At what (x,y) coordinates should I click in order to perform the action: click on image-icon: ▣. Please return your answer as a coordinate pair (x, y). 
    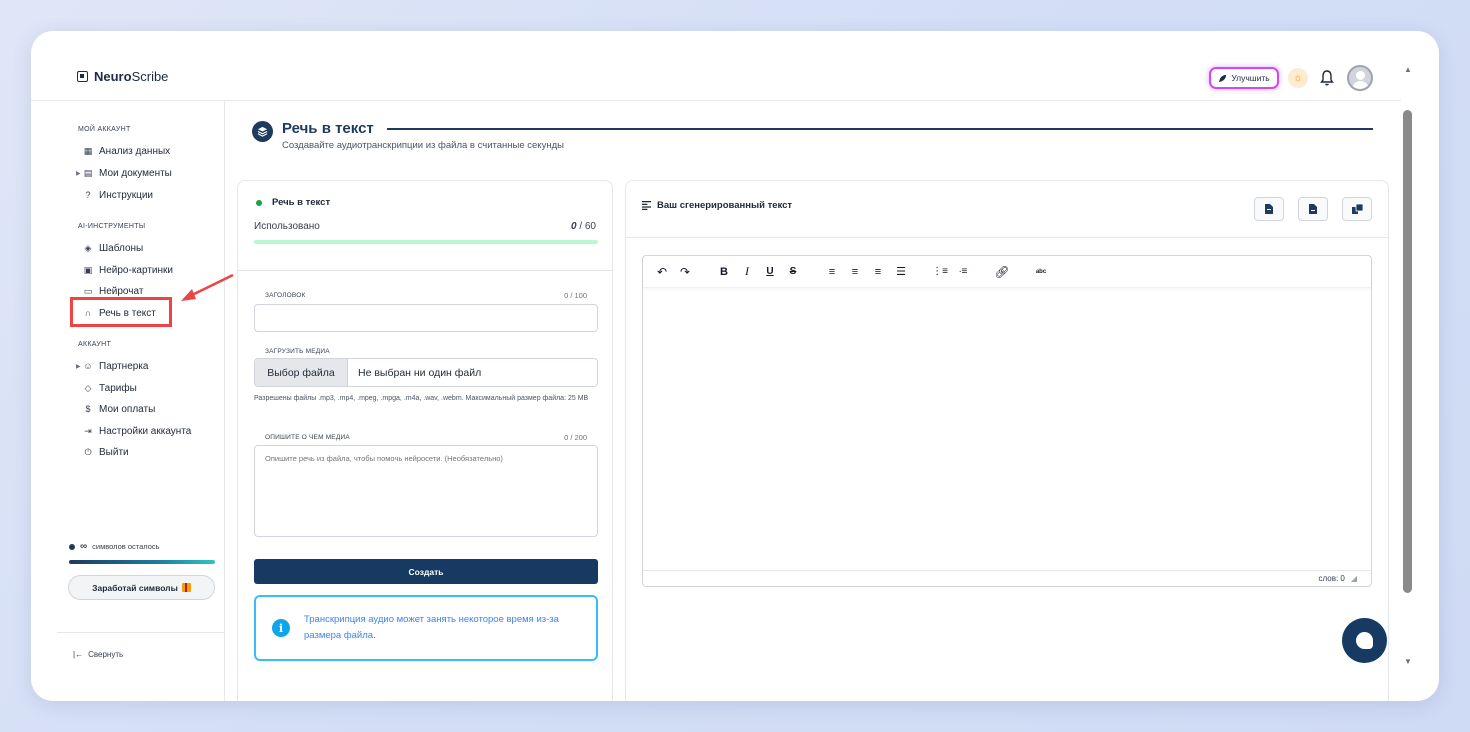
    Looking at the image, I should click on (88, 269).